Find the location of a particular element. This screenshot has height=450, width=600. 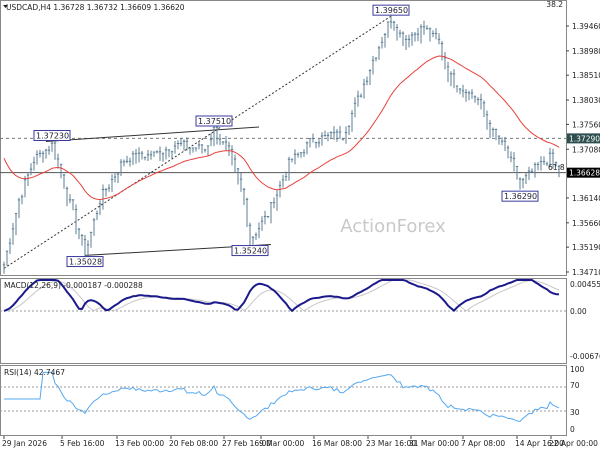

price-annotation: 1.37510 is located at coordinates (214, 121).